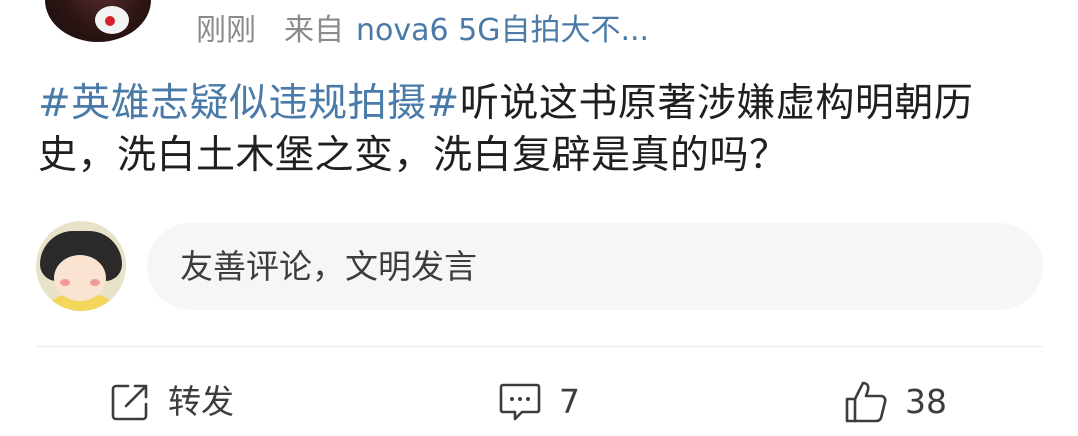 Image resolution: width=1078 pixels, height=436 pixels. I want to click on current-user-avatar, so click(81, 266).